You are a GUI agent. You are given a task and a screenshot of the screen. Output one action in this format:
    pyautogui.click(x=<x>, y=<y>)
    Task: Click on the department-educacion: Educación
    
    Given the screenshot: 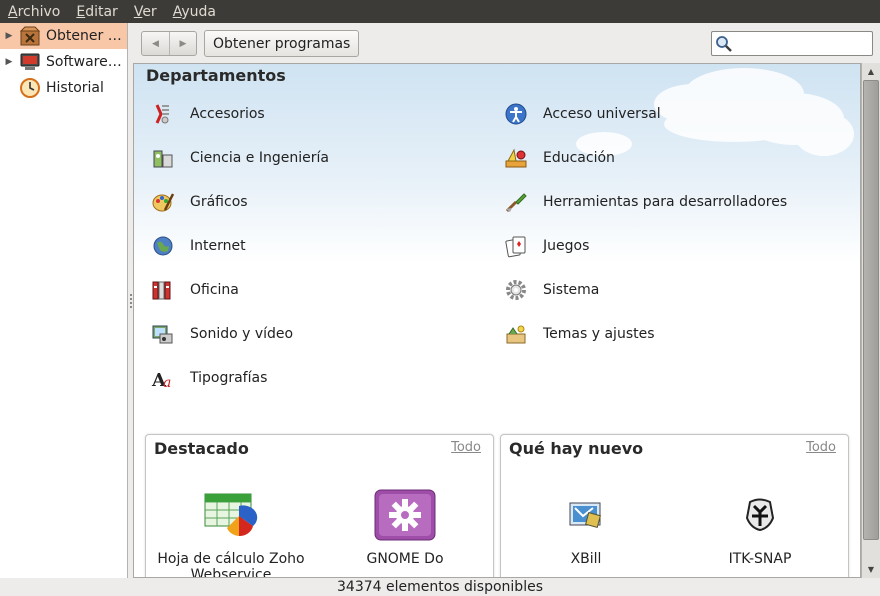 What is the action you would take?
    pyautogui.click(x=559, y=158)
    